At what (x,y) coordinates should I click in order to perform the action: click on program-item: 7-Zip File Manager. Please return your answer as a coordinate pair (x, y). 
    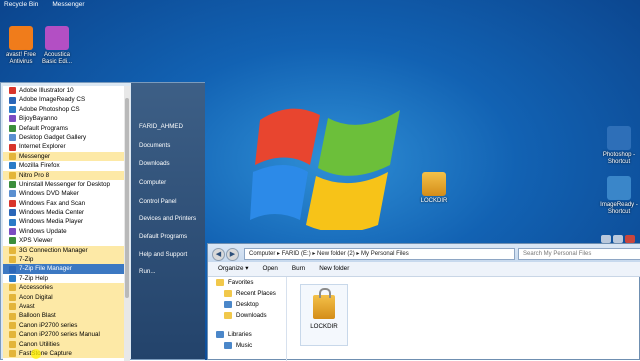
    Looking at the image, I should click on (65, 269).